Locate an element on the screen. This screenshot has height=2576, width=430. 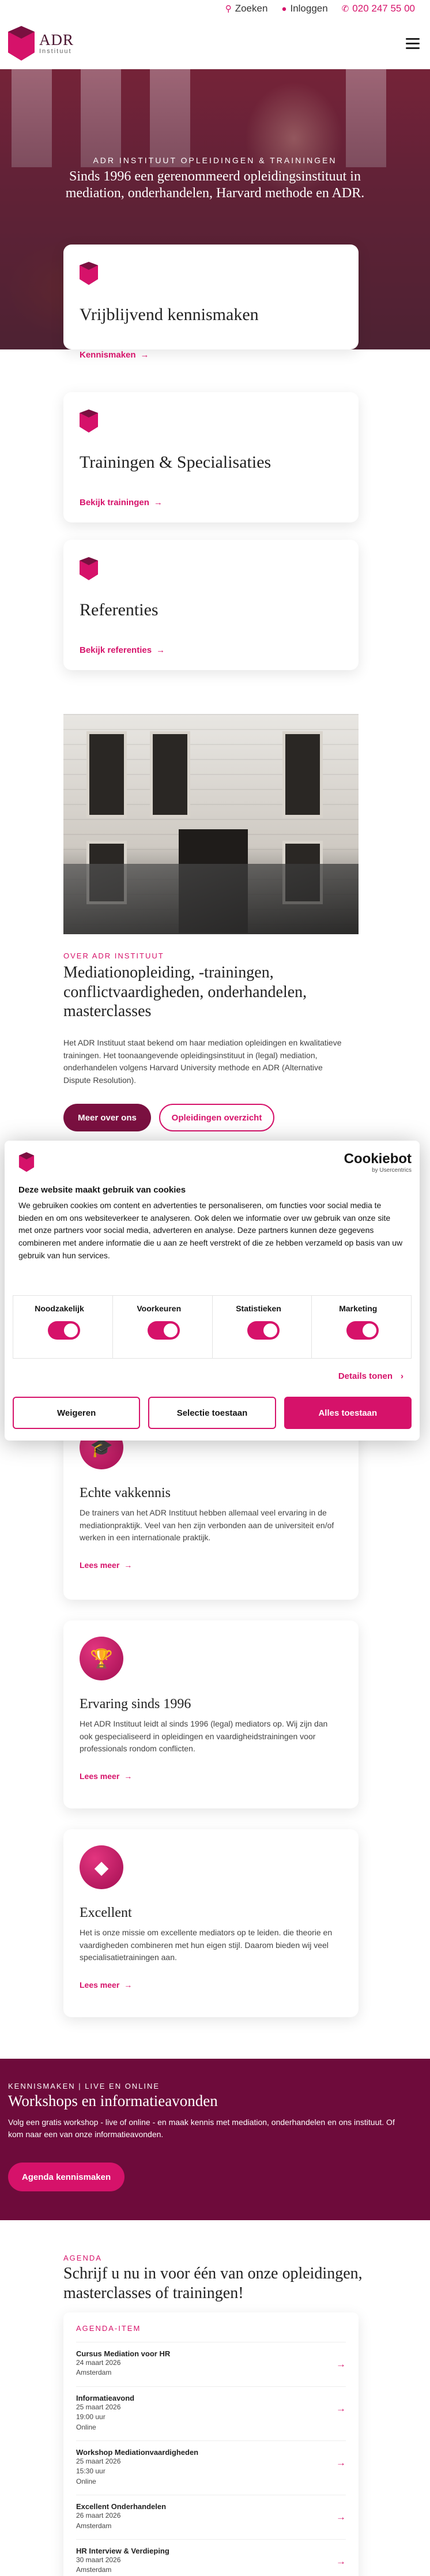
phone-link: ✆ 020 247 55 00 is located at coordinates (379, 8).